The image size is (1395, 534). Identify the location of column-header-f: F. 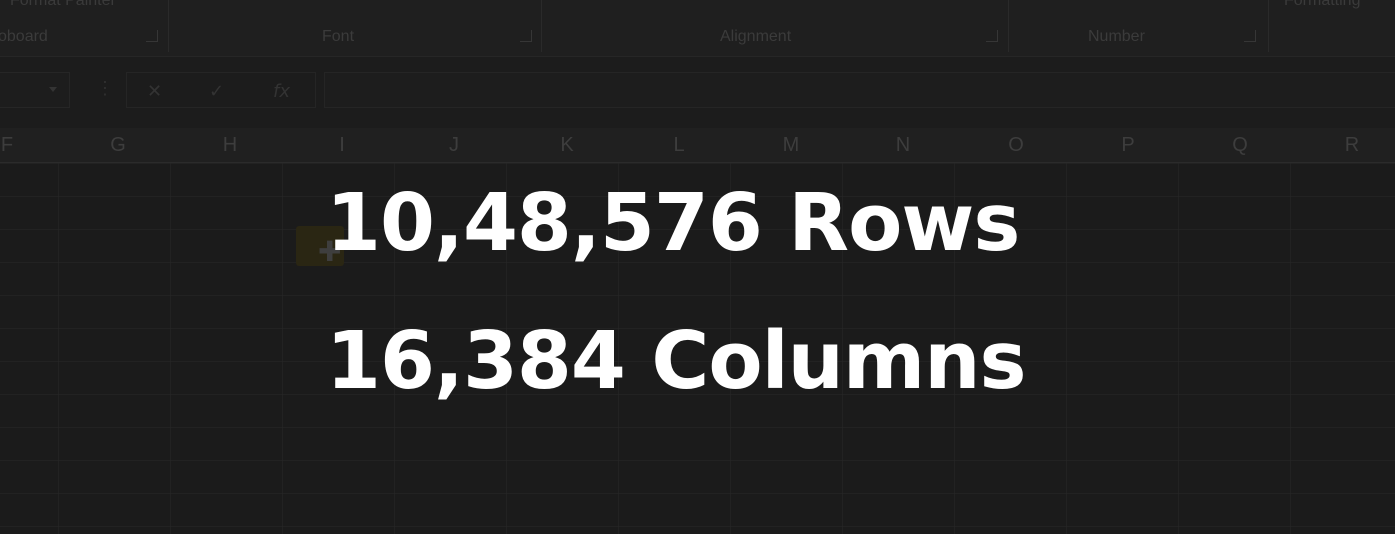
(9, 145).